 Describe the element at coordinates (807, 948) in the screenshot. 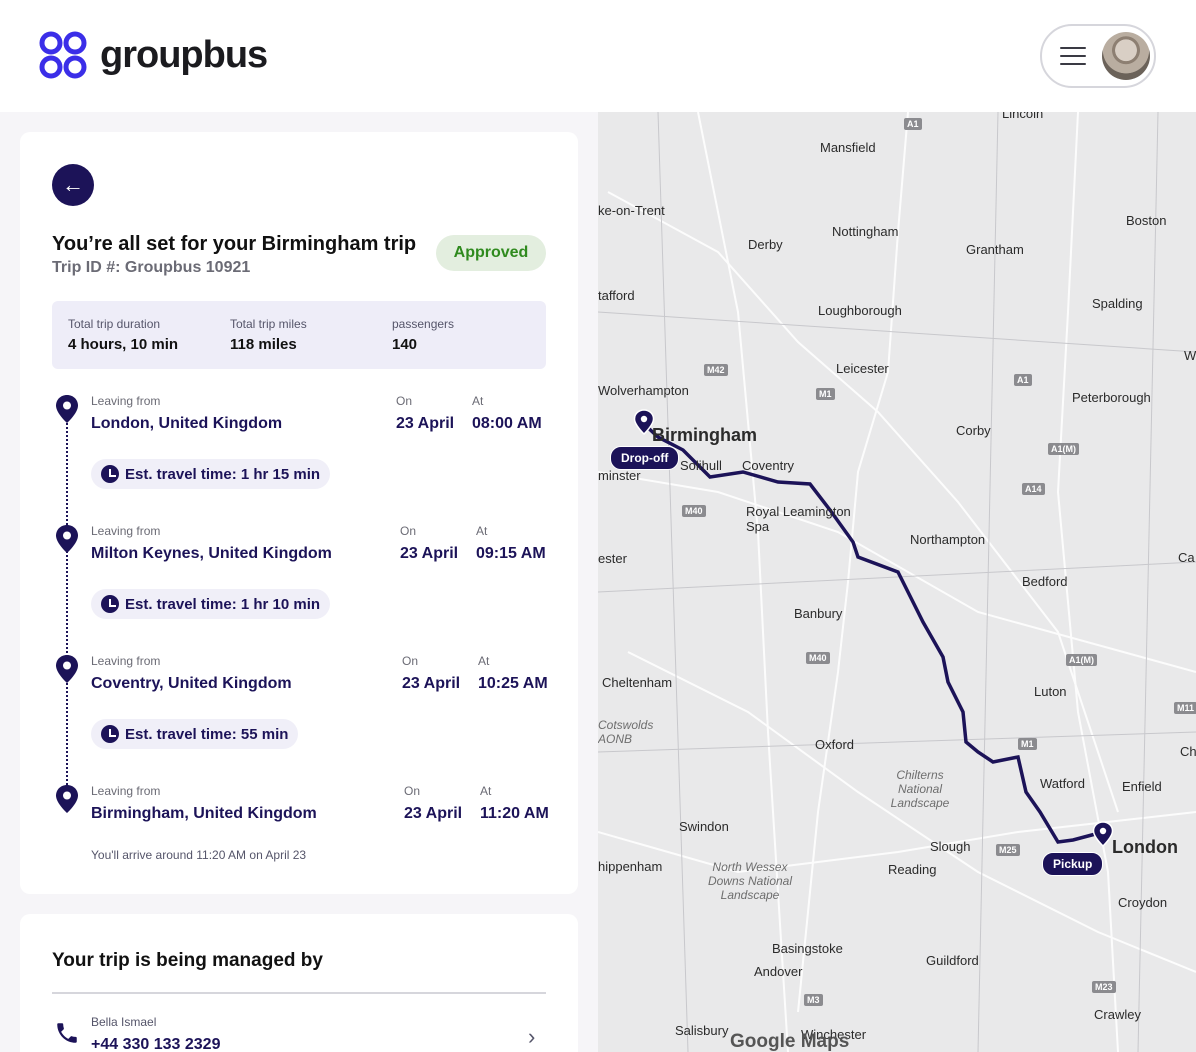

I see `map-city-label: Basingstoke` at that location.